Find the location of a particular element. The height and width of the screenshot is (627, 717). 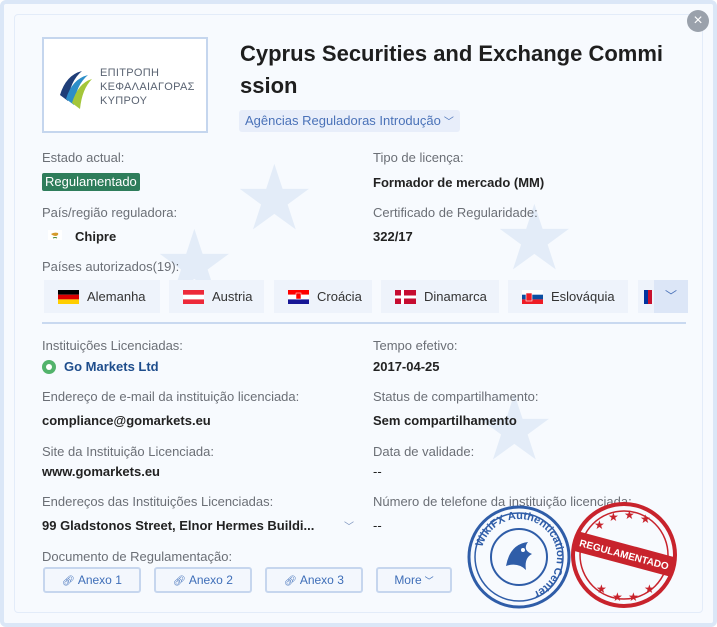

annex-2-button: 🔗︎ Anexo 2 is located at coordinates (203, 580).